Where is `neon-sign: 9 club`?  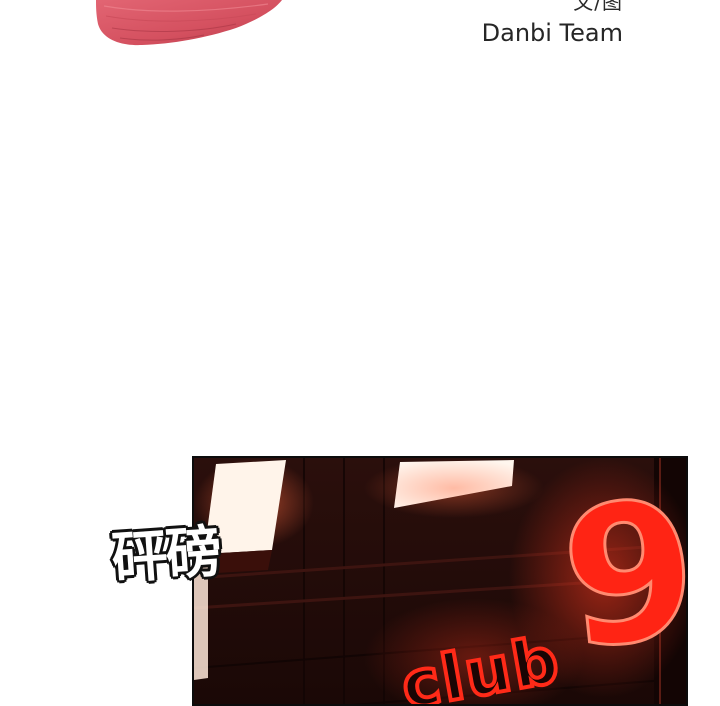 neon-sign: 9 club is located at coordinates (541, 582).